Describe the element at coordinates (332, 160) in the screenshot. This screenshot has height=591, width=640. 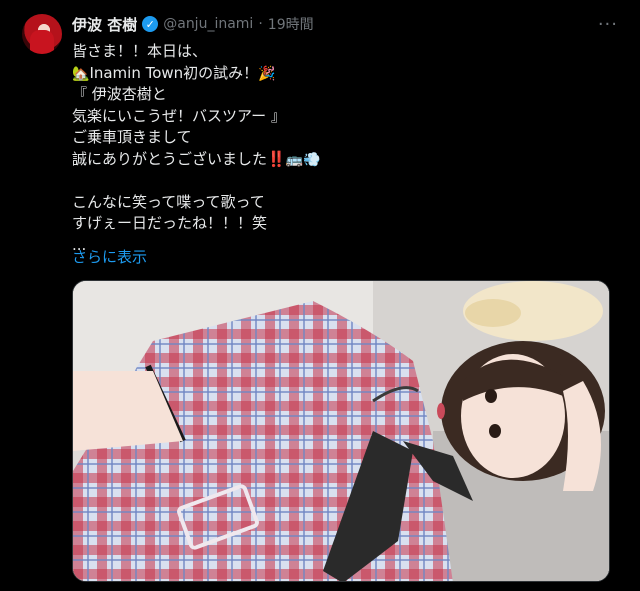
I see `tweet-line-6: 誠にありがとうございました‼️🚌💨` at that location.